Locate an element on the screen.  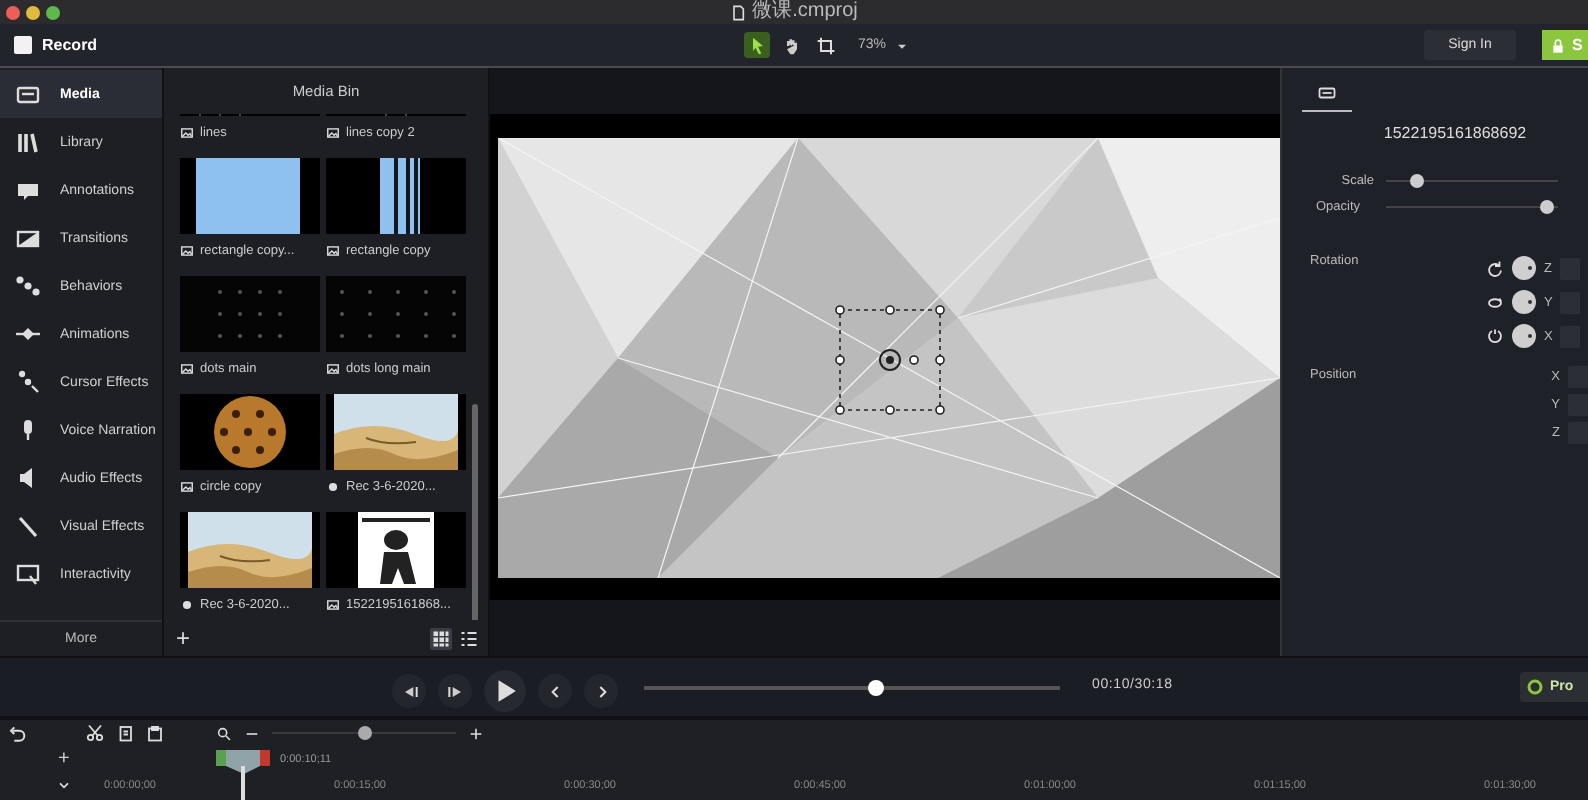
grid-view-button is located at coordinates (441, 638).